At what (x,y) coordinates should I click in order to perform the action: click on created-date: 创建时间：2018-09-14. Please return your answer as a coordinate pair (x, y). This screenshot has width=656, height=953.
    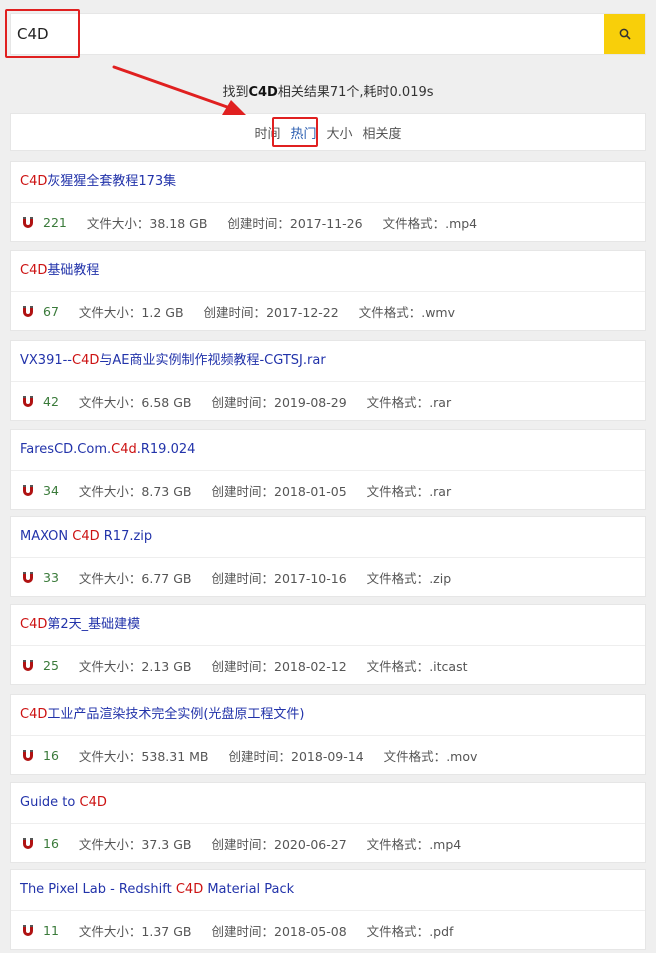
    Looking at the image, I should click on (296, 755).